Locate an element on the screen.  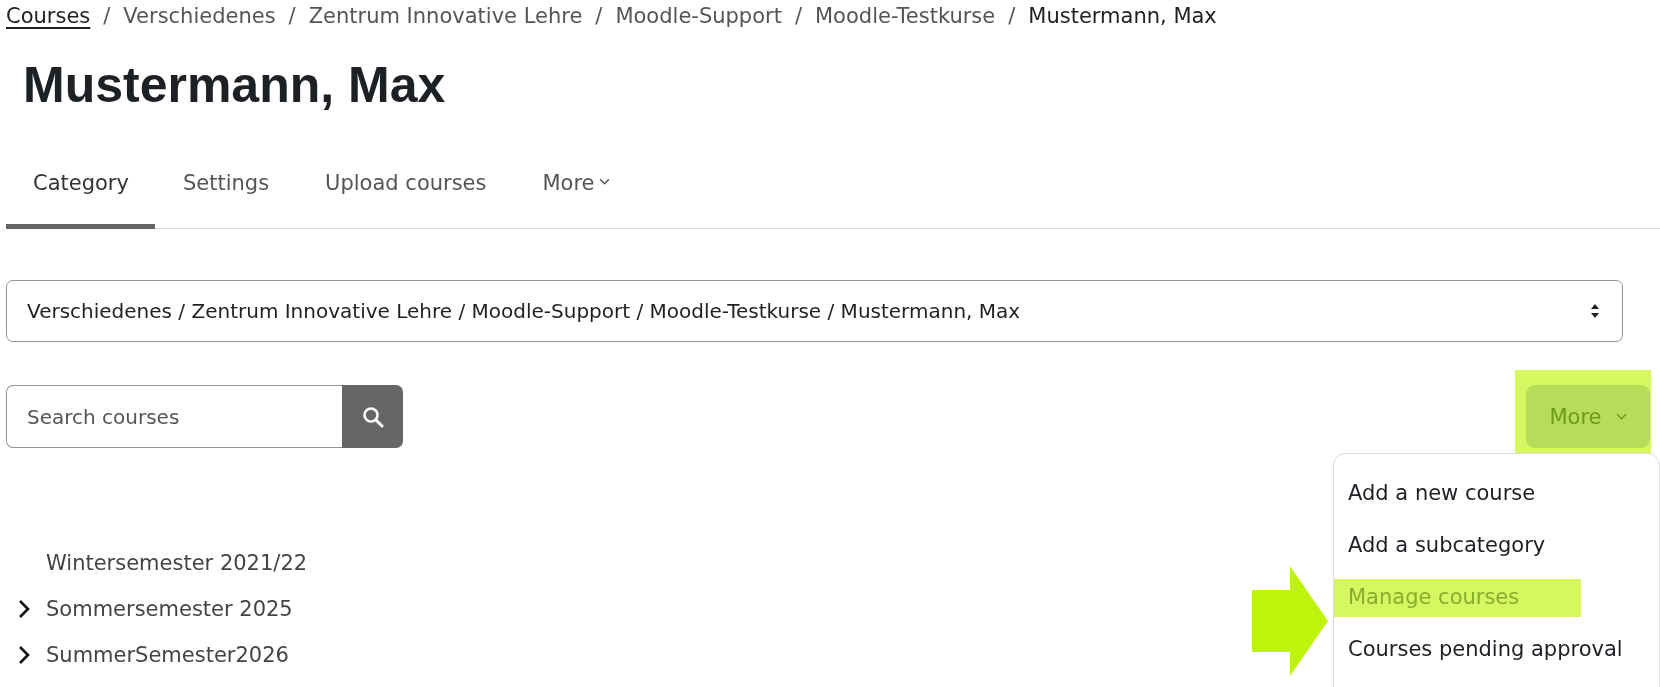
category-link: Sommersemester 2025 is located at coordinates (169, 609).